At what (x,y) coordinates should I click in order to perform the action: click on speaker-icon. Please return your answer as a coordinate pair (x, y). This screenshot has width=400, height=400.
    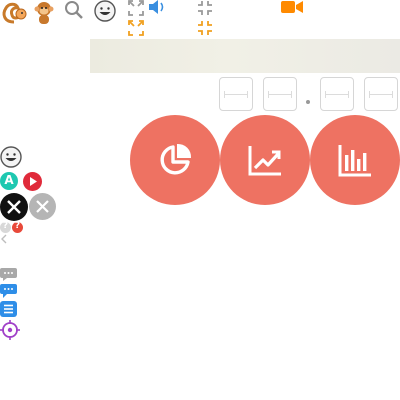
    Looking at the image, I should click on (157, 7).